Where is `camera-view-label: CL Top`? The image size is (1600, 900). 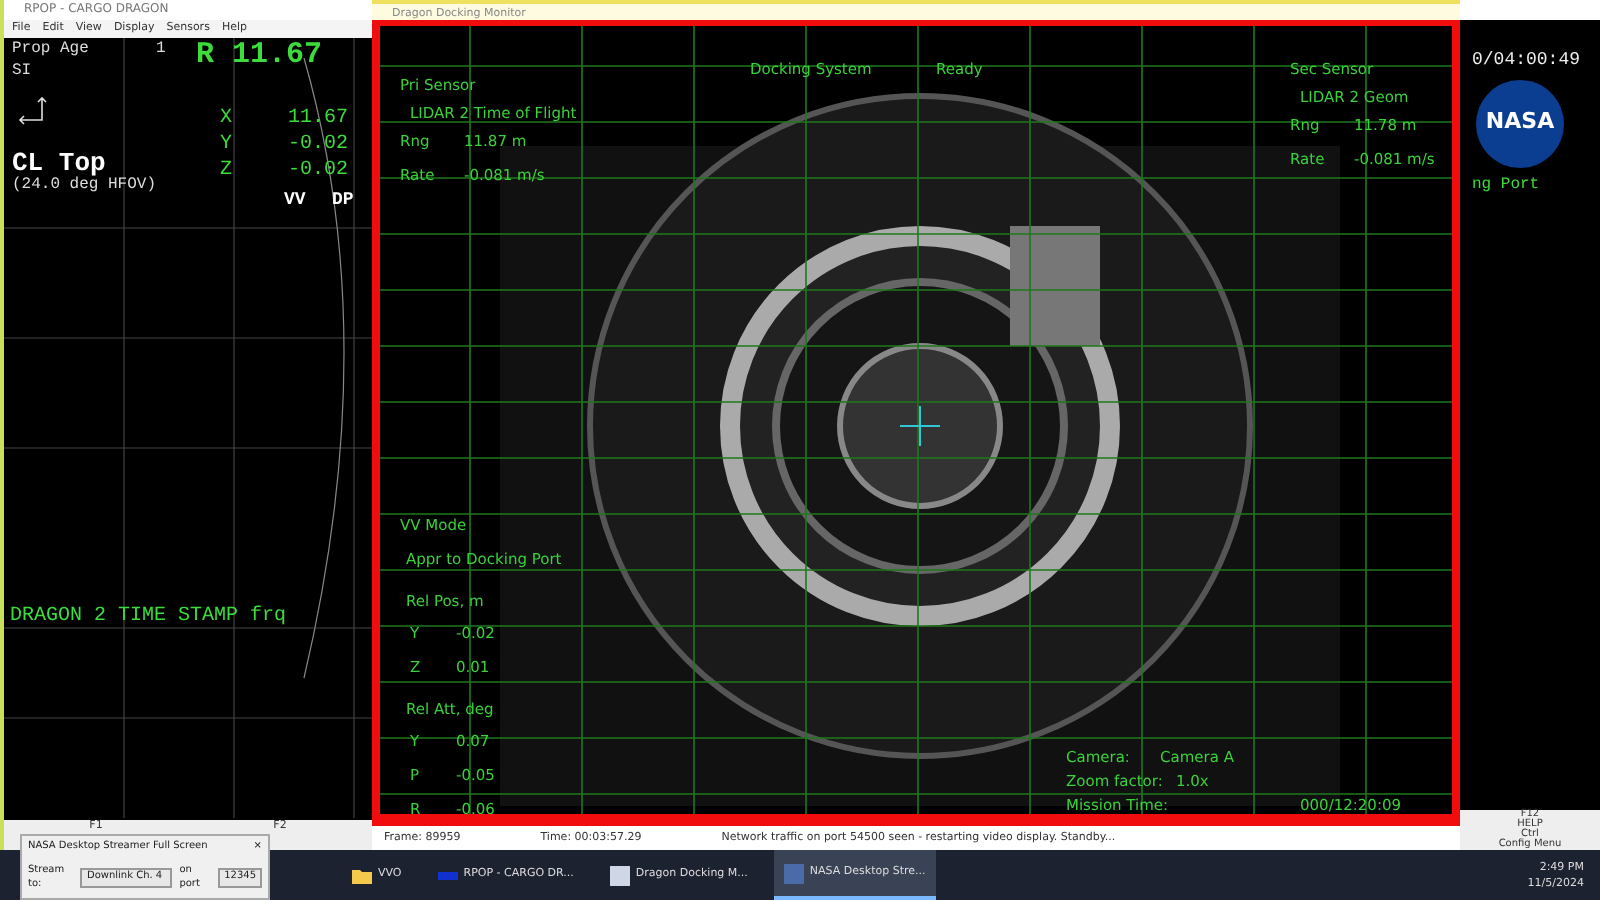
camera-view-label: CL Top is located at coordinates (59, 163).